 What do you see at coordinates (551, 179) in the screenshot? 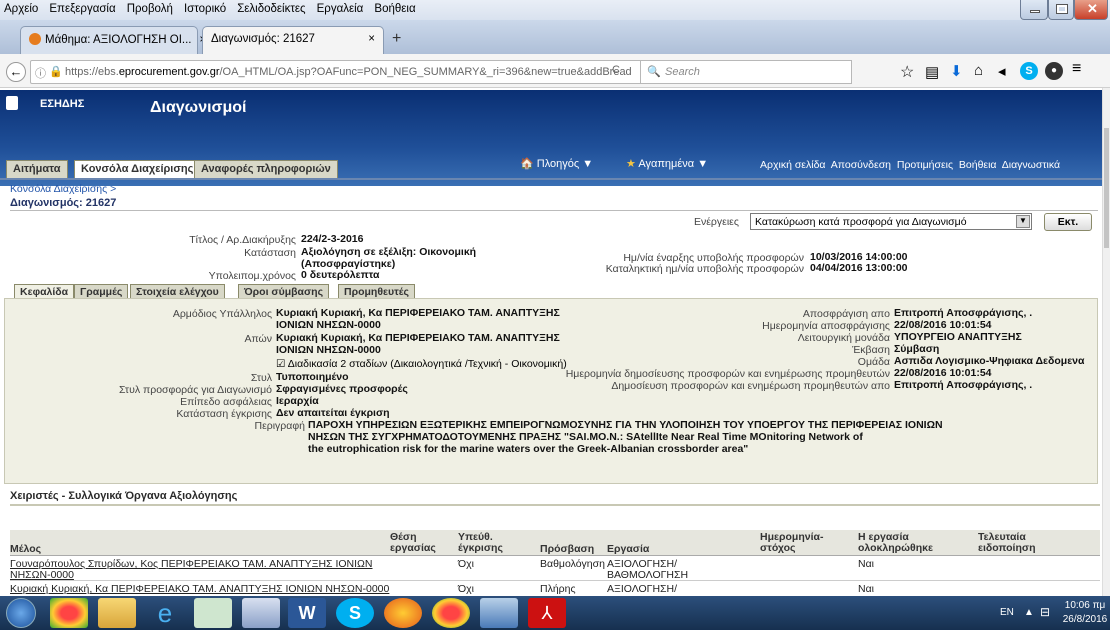
I see `header-divider` at bounding box center [551, 179].